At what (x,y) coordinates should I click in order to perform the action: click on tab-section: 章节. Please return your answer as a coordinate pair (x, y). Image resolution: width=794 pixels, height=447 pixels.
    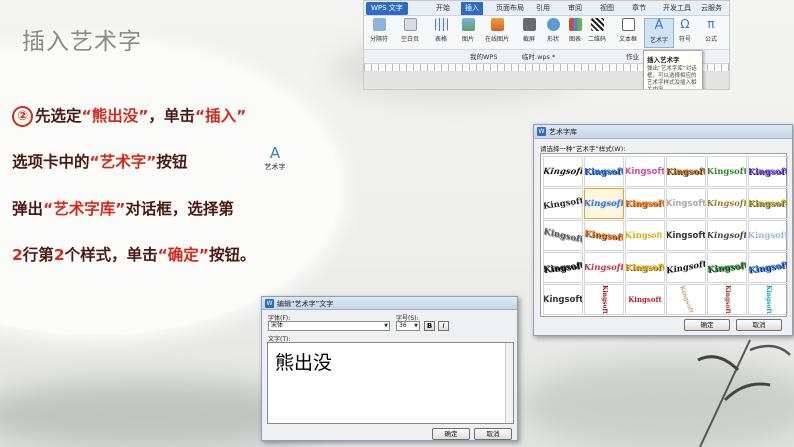
    Looking at the image, I should click on (639, 8).